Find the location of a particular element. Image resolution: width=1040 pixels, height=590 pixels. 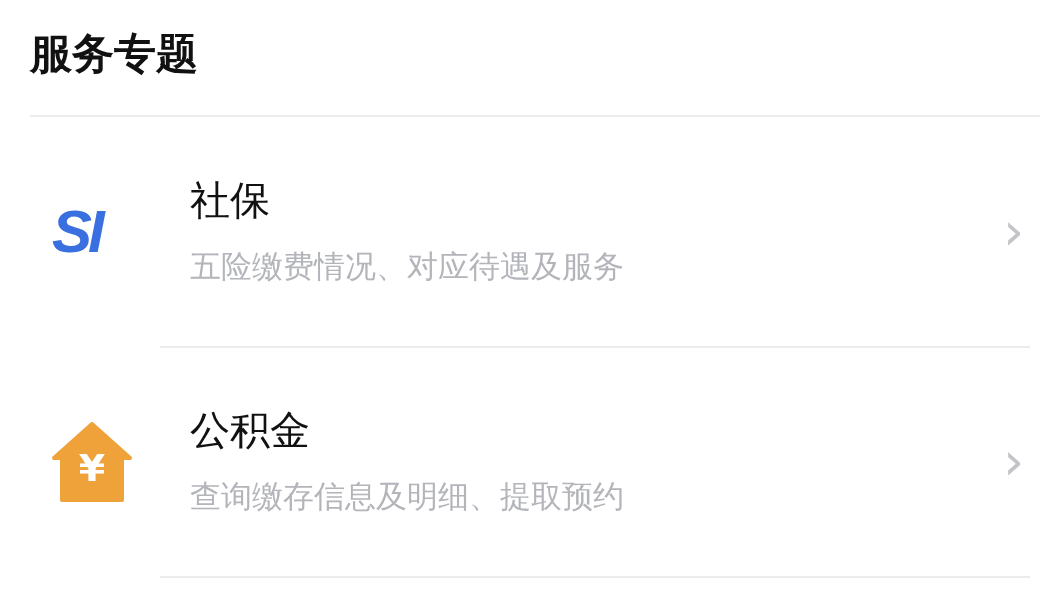

item-subtitle: 五险缴费情况、对应待遇及服务 is located at coordinates (407, 266).